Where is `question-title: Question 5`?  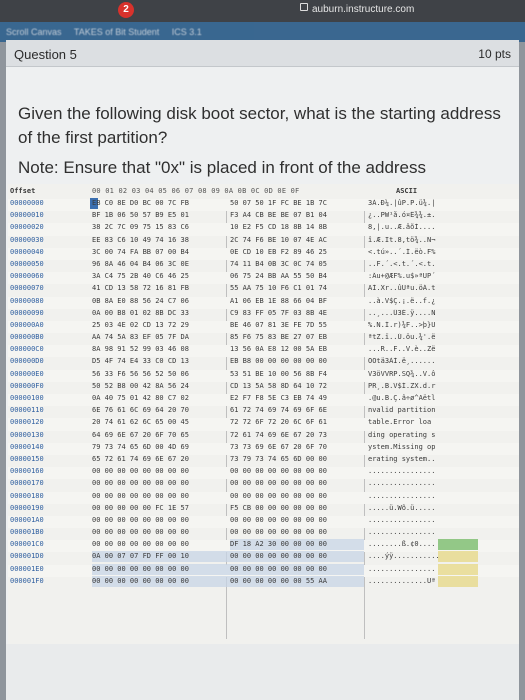
question-title: Question 5 is located at coordinates (45, 54).